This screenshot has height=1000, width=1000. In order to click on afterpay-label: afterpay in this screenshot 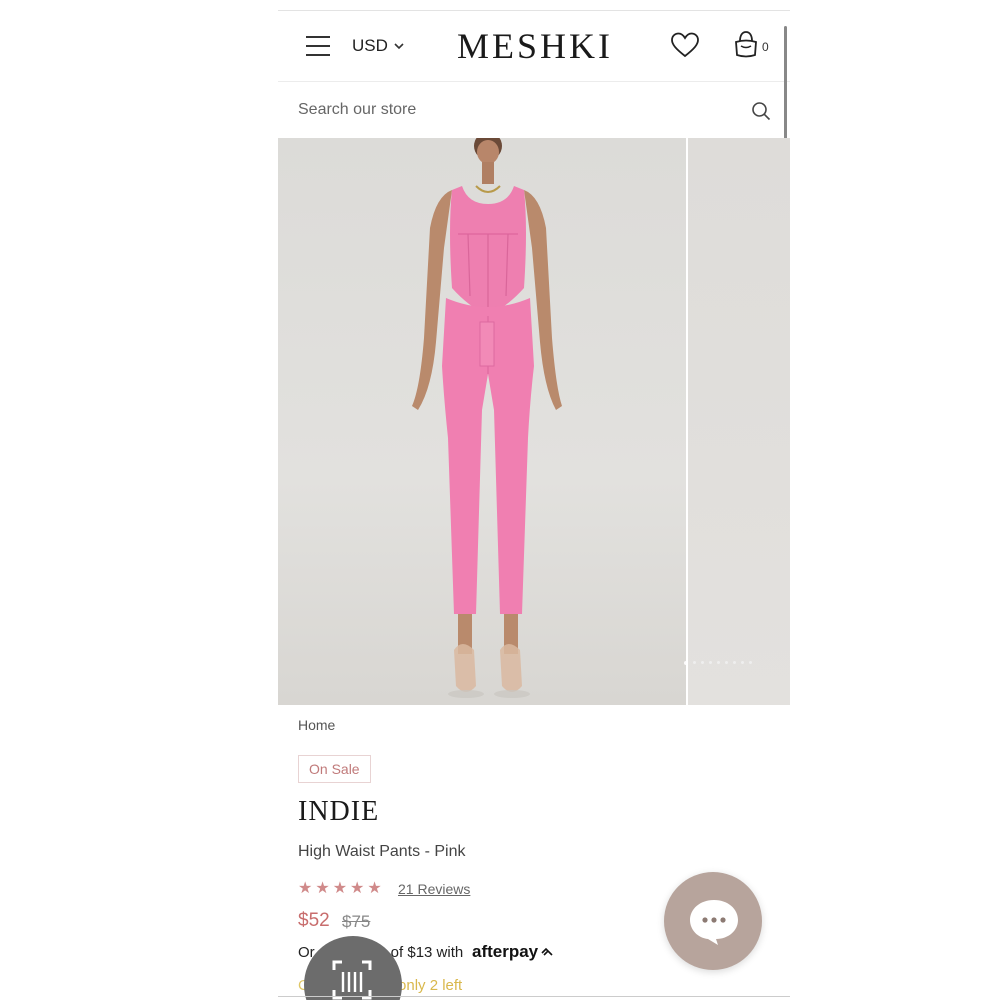, I will do `click(505, 951)`.